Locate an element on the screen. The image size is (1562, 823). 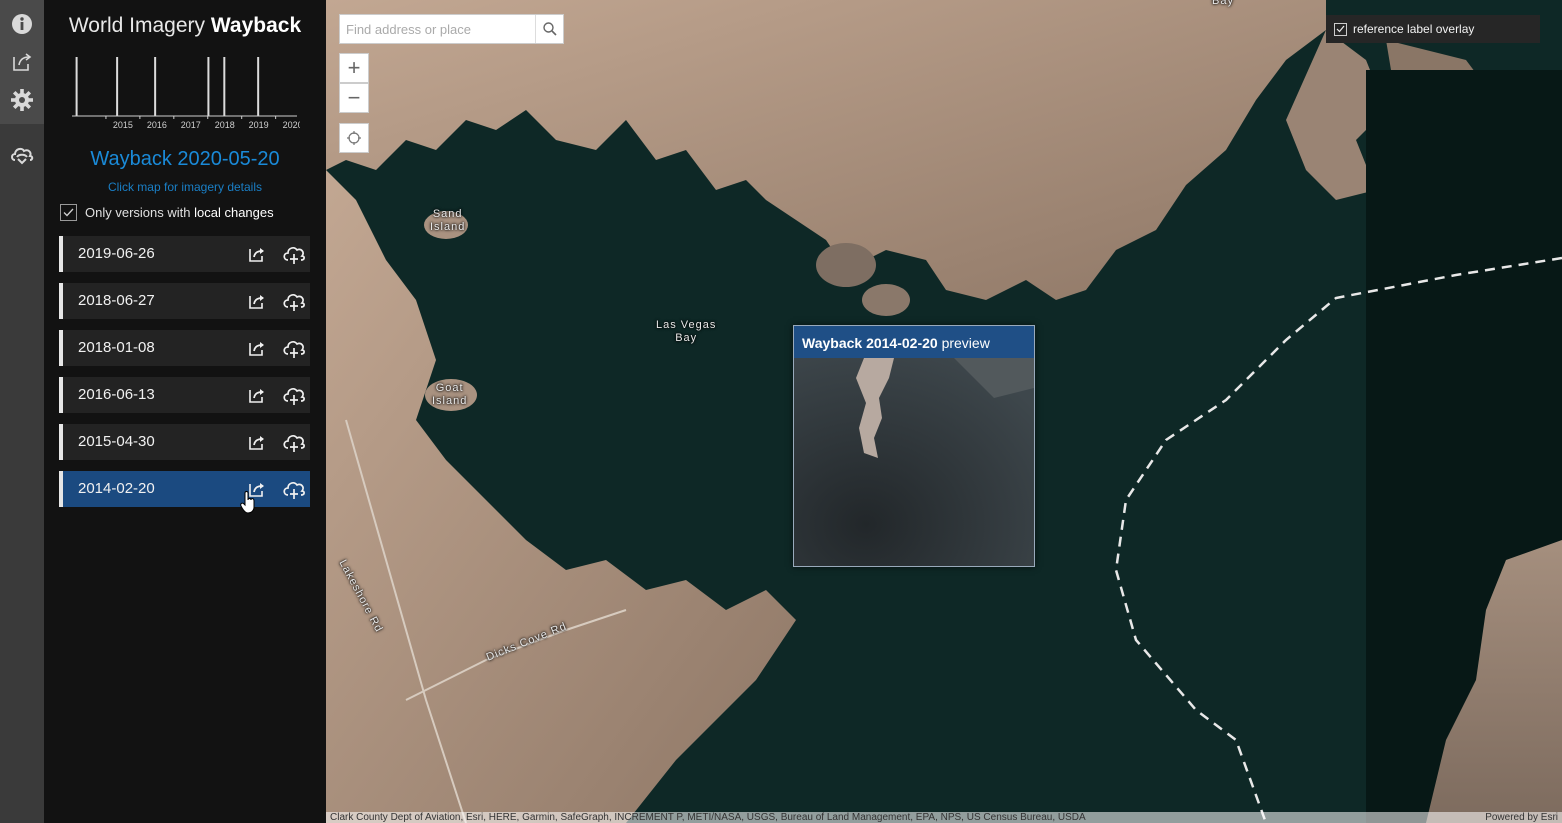
crosshair-icon is located at coordinates (354, 138).